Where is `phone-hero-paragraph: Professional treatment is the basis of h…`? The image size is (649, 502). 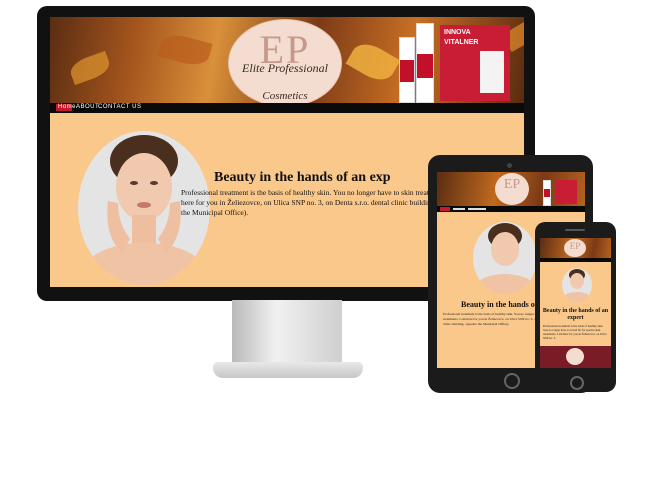 phone-hero-paragraph: Professional treatment is the basis of h… is located at coordinates (575, 332).